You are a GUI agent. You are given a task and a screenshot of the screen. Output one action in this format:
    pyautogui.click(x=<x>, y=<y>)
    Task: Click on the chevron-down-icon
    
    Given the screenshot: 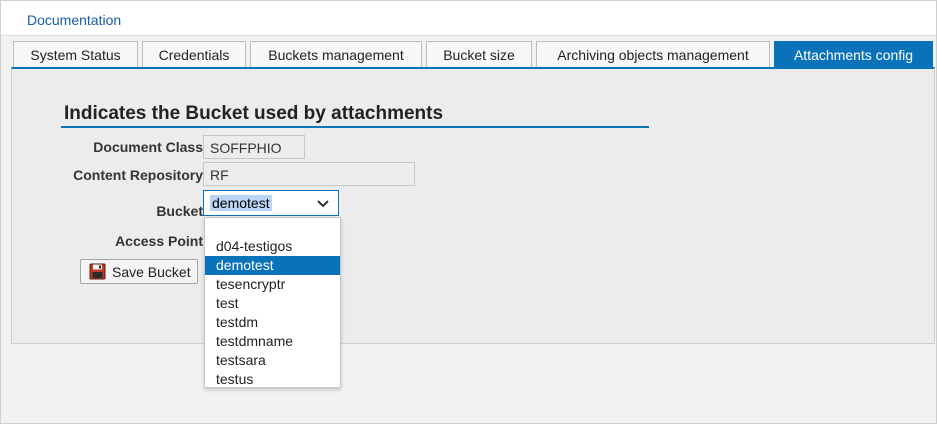 What is the action you would take?
    pyautogui.click(x=323, y=204)
    